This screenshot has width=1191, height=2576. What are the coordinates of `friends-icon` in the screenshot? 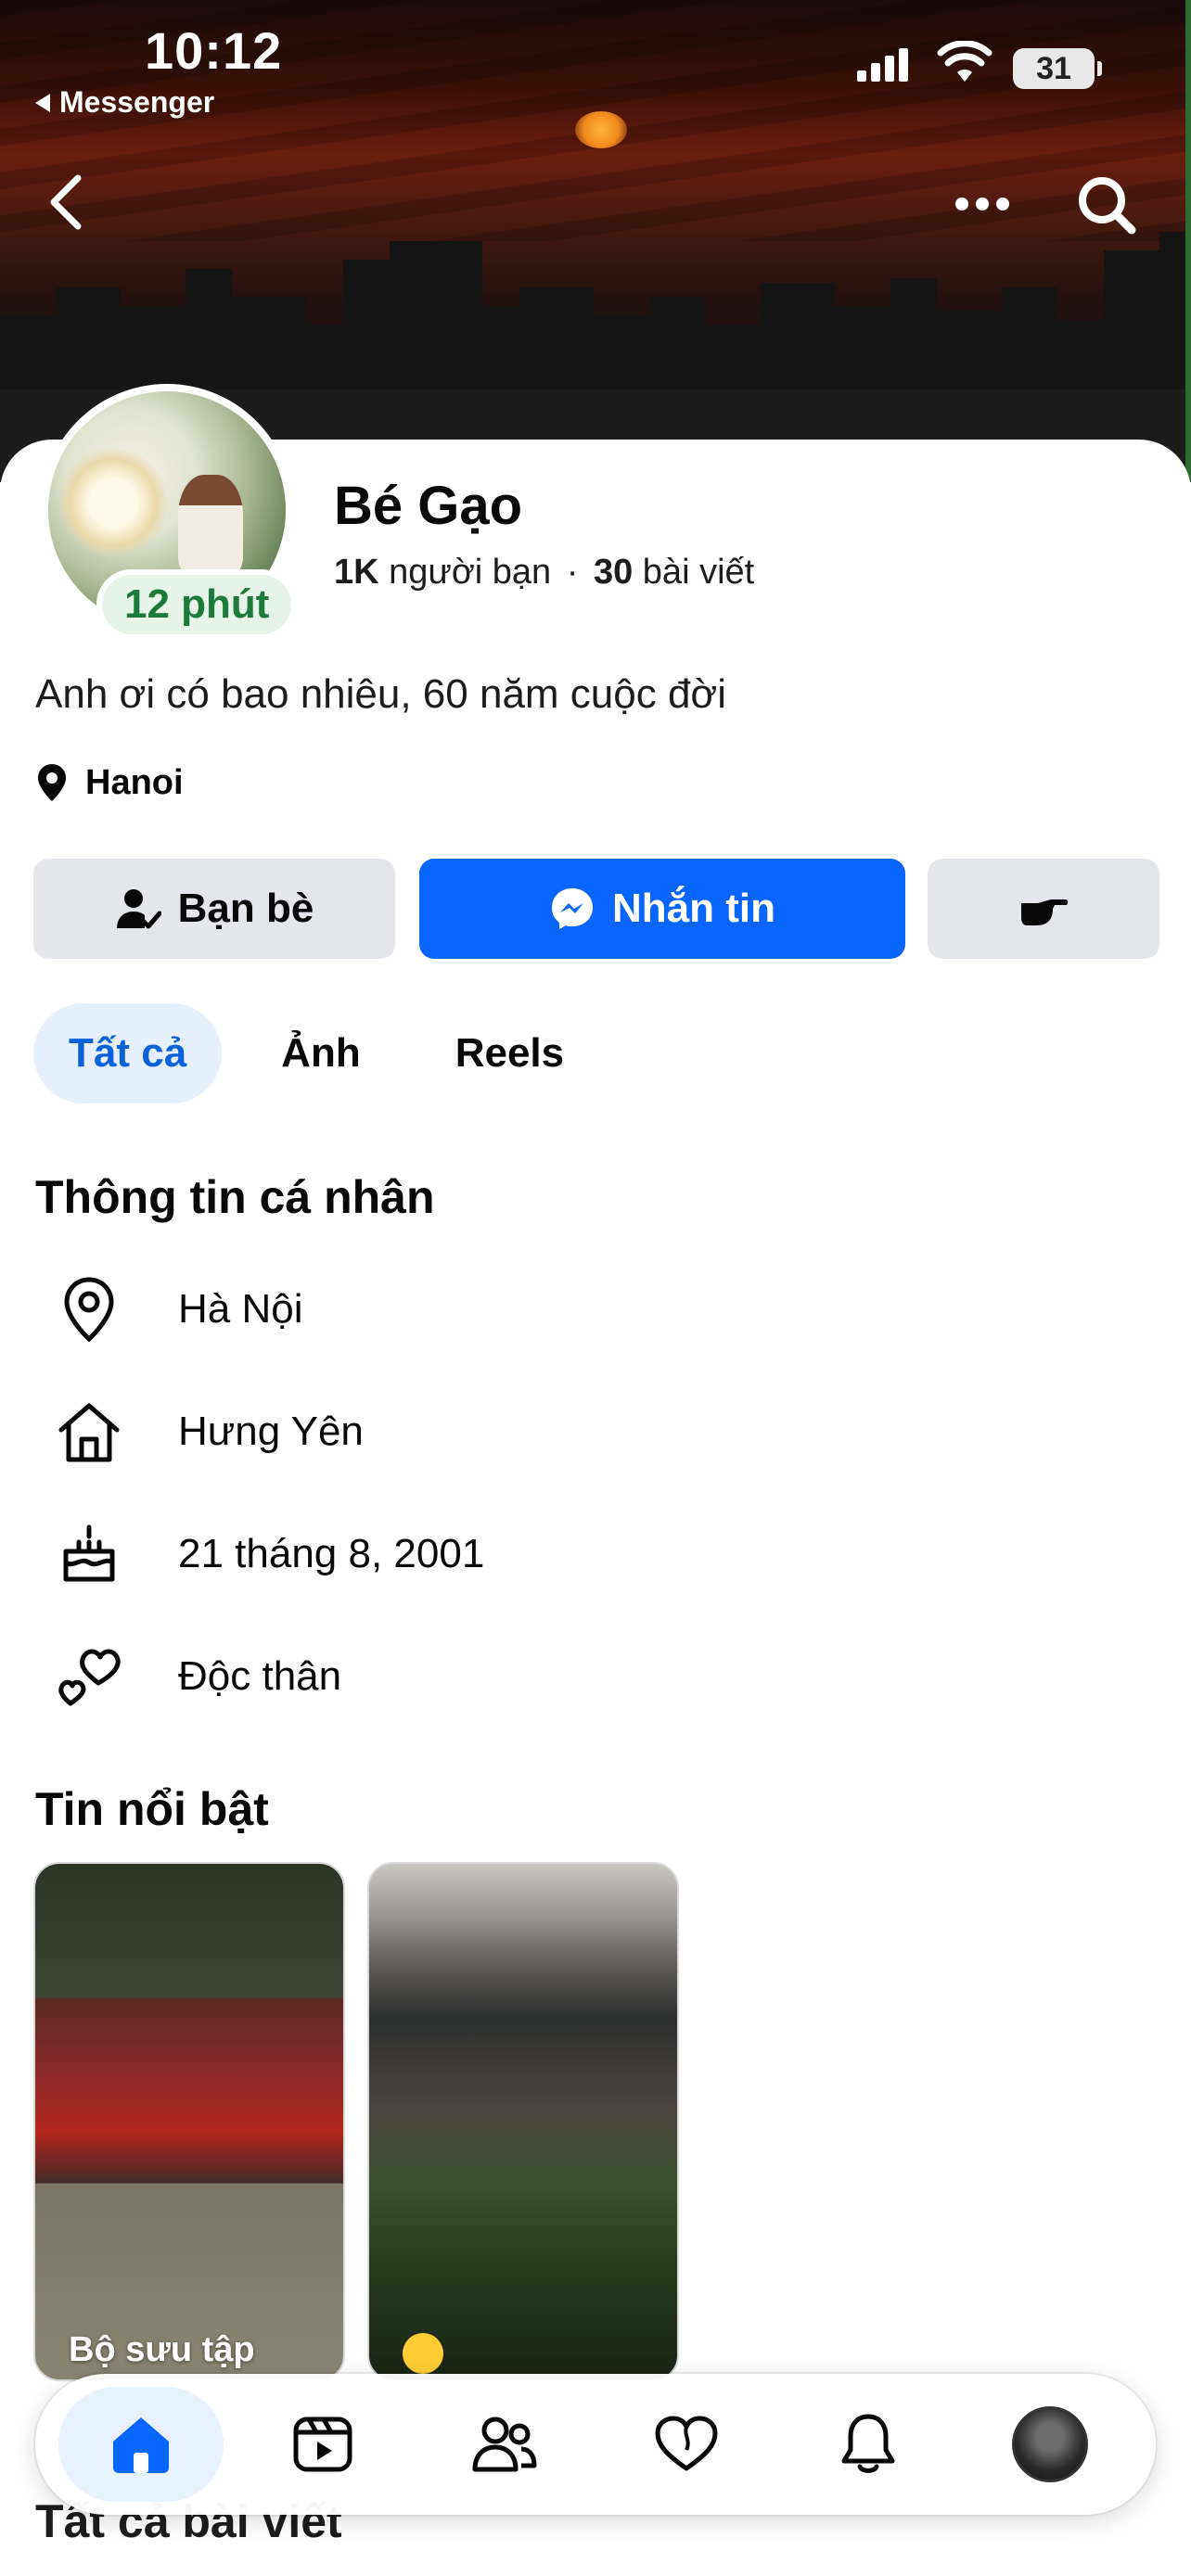 It's located at (504, 2445).